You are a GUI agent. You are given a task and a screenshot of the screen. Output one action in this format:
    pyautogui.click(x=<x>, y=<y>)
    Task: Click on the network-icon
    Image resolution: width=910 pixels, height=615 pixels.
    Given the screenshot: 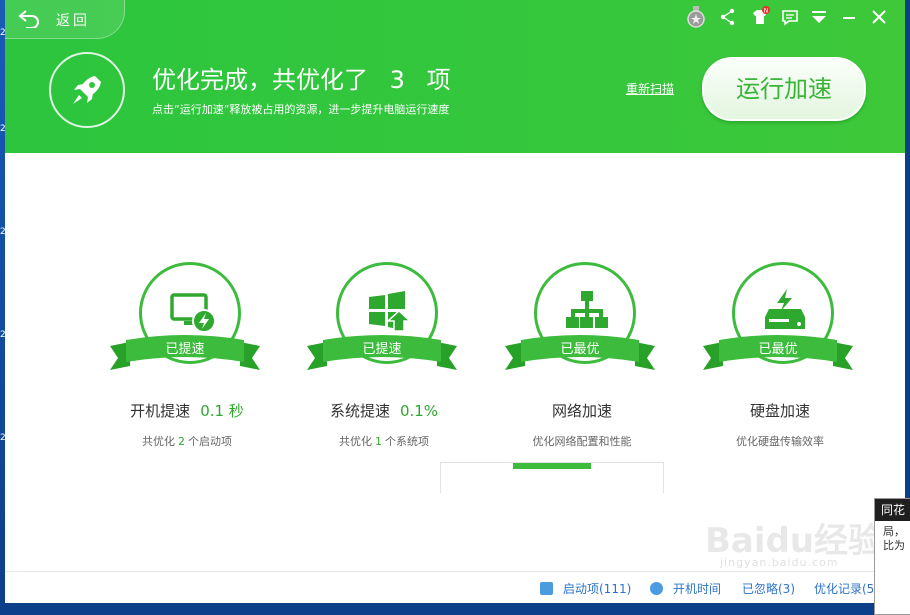 What is the action you would take?
    pyautogui.click(x=587, y=309)
    